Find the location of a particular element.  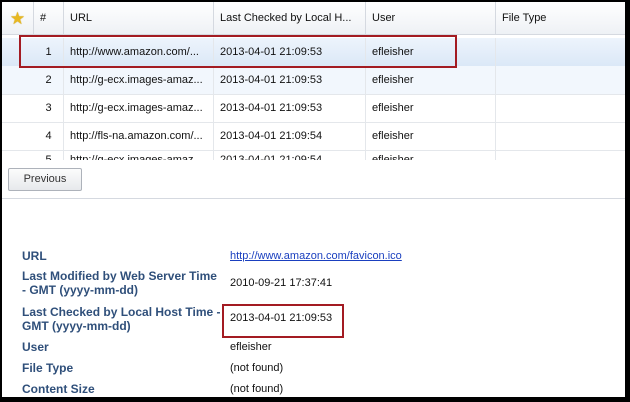

row-number: 2 is located at coordinates (49, 80).